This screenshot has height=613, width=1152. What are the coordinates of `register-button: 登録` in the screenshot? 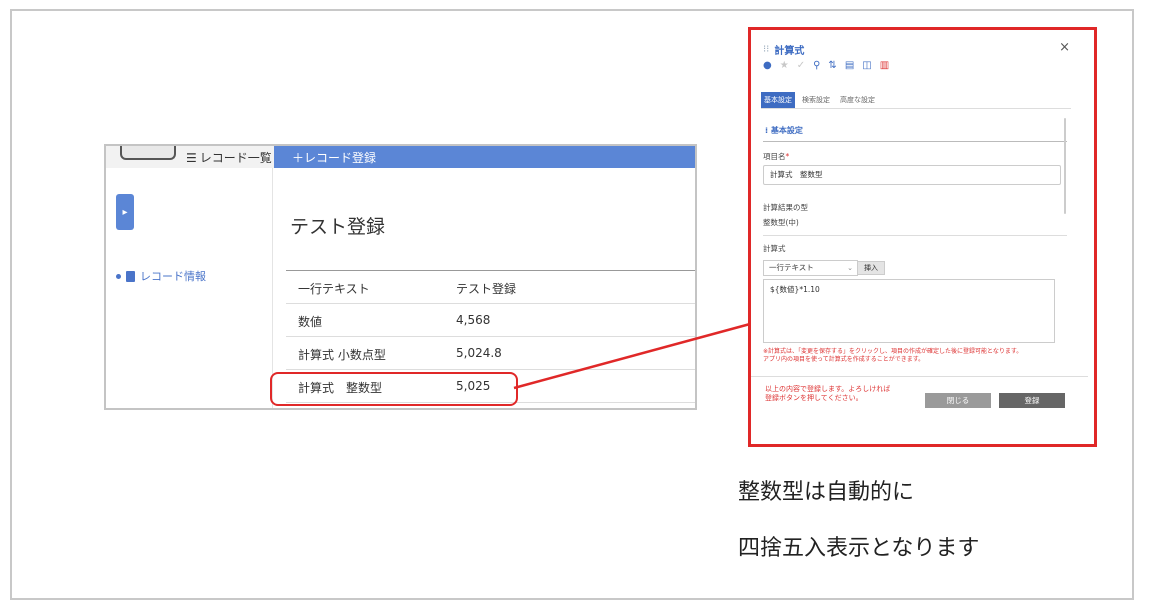 It's located at (1032, 400).